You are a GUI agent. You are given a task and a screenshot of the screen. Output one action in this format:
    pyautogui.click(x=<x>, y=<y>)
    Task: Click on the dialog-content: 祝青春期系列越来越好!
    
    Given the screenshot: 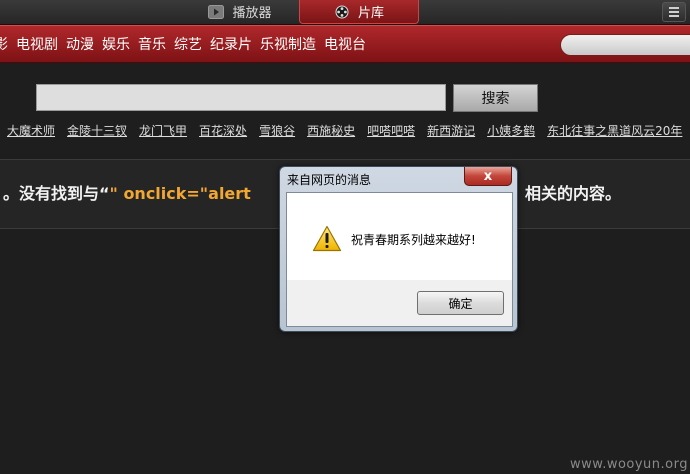 What is the action you would take?
    pyautogui.click(x=399, y=236)
    